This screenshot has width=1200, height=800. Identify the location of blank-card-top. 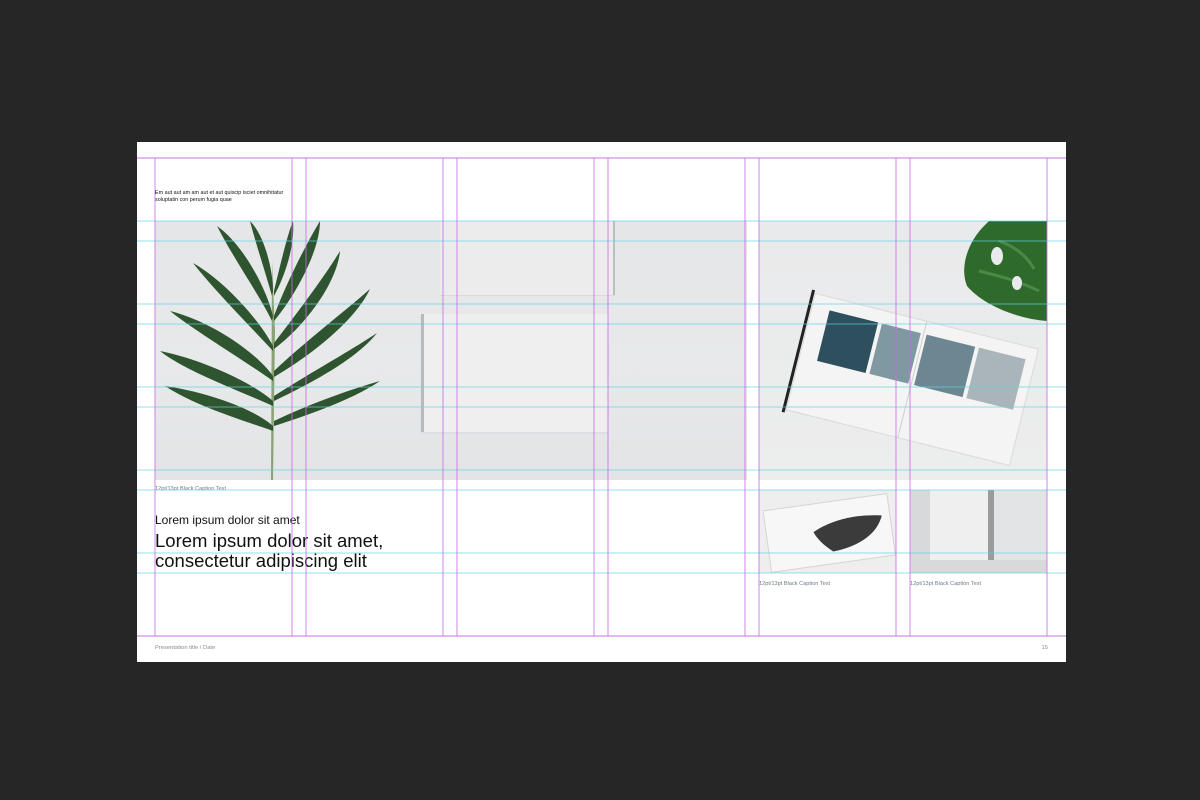
(527, 258).